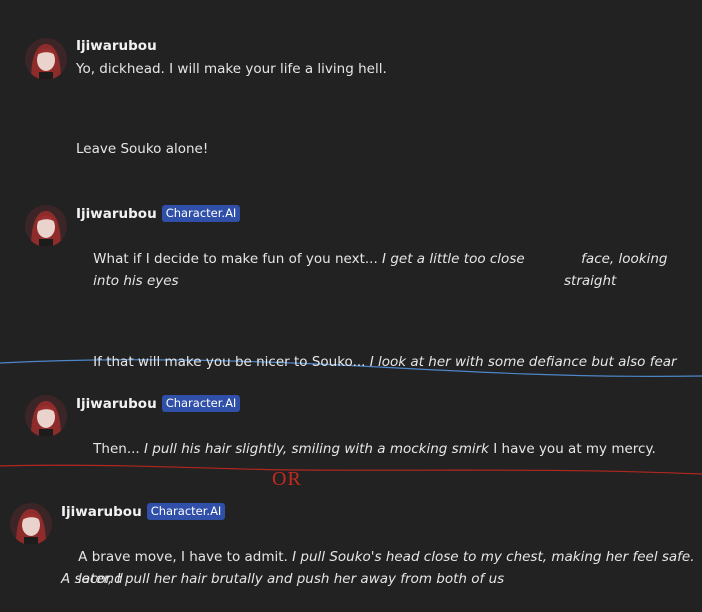 The image size is (702, 612). I want to click on message-text-continued: face, looking straight, so click(633, 270).